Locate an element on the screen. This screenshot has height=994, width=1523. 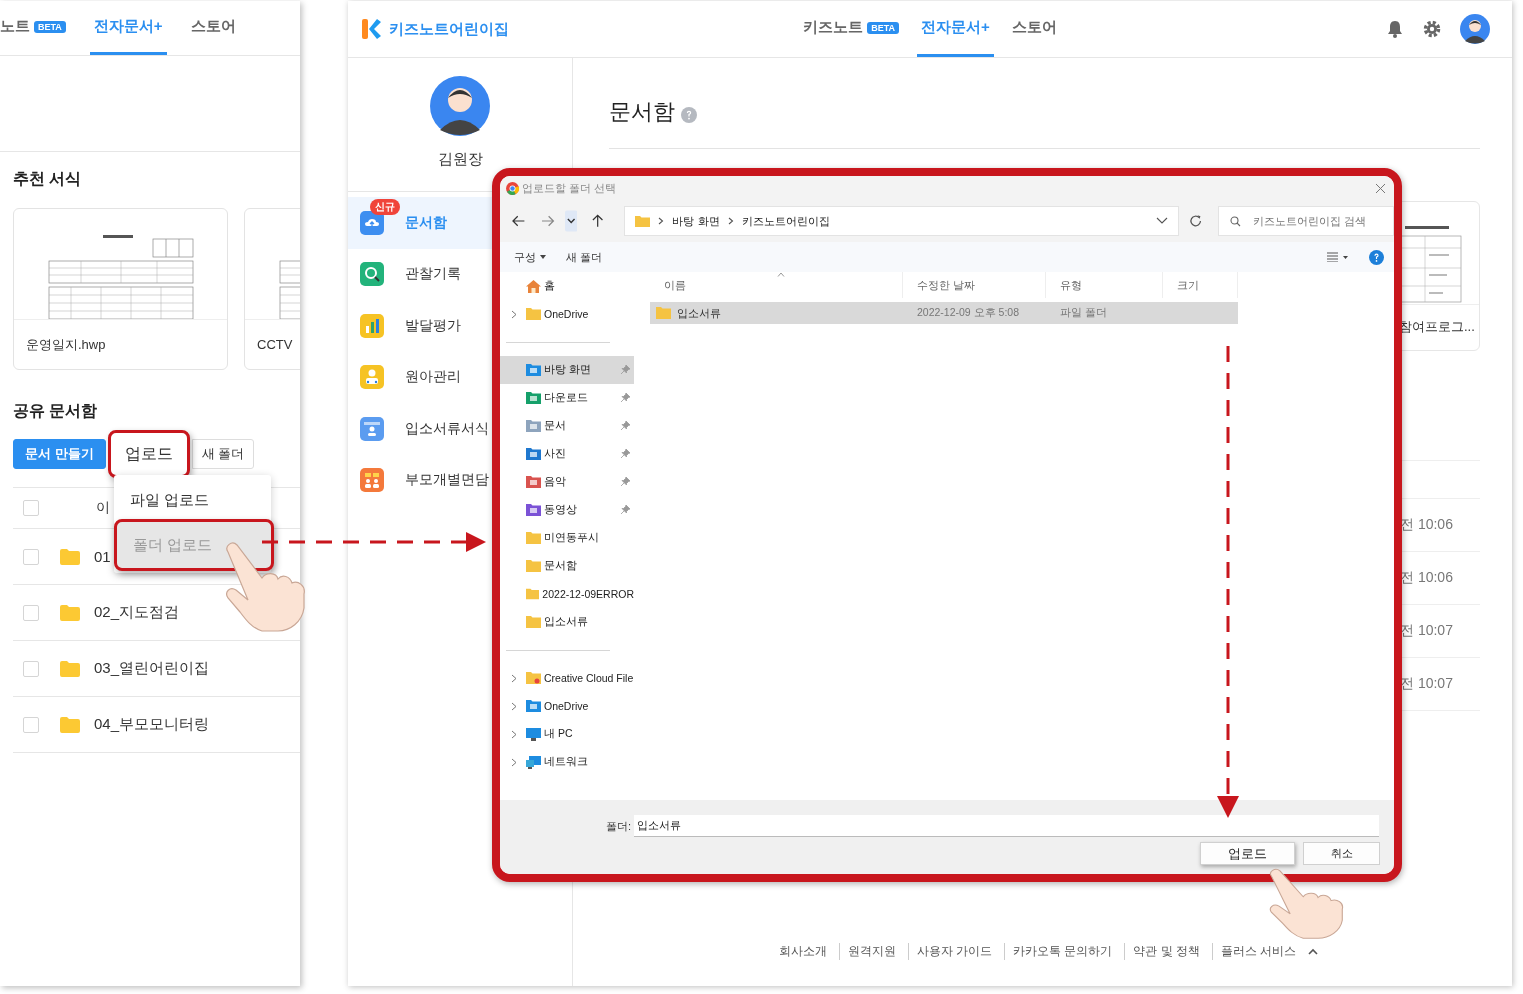
section-title: 공유 문서함 is located at coordinates (56, 411).